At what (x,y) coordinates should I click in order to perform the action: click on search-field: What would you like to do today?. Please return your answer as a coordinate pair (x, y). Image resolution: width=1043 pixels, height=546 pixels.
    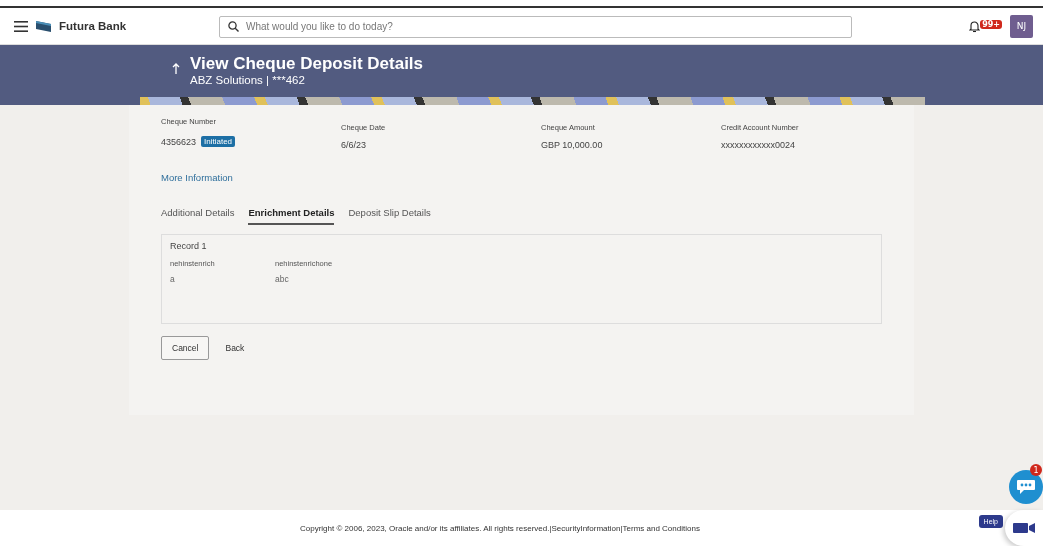
    Looking at the image, I should click on (535, 26).